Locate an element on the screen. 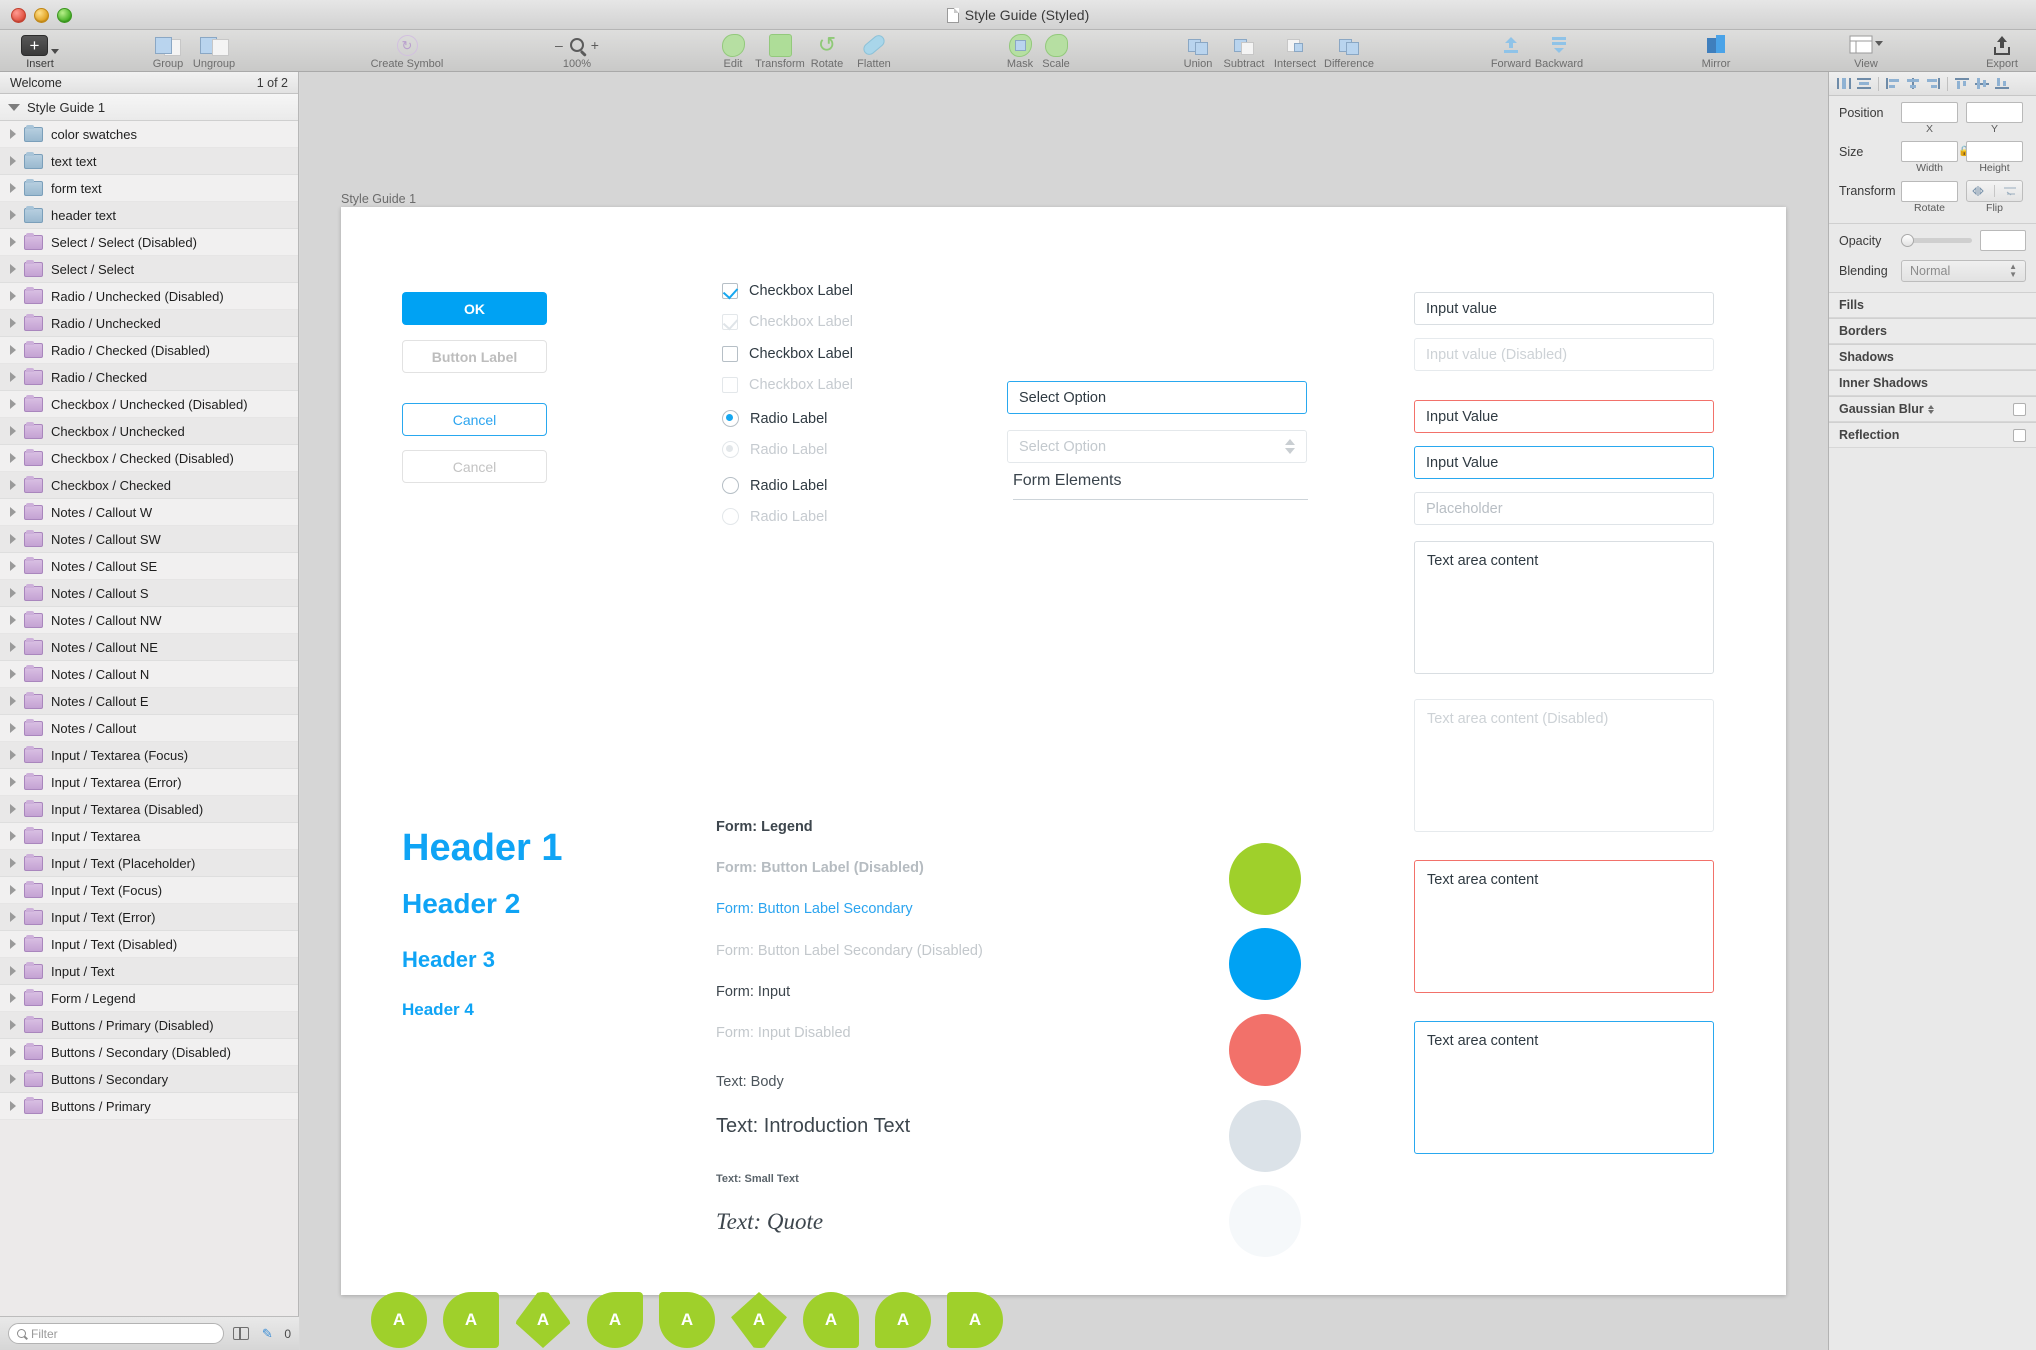 Image resolution: width=2036 pixels, height=1350 pixels. checkbox-row-unchecked: Checkbox Label is located at coordinates (787, 354).